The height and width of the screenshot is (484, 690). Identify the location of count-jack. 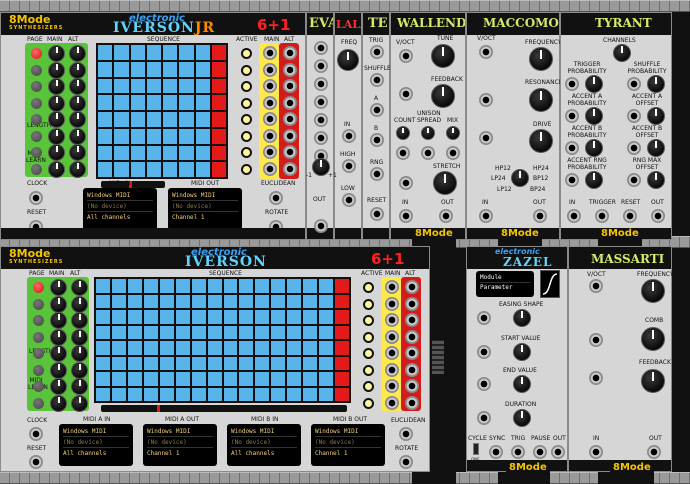
(403, 153).